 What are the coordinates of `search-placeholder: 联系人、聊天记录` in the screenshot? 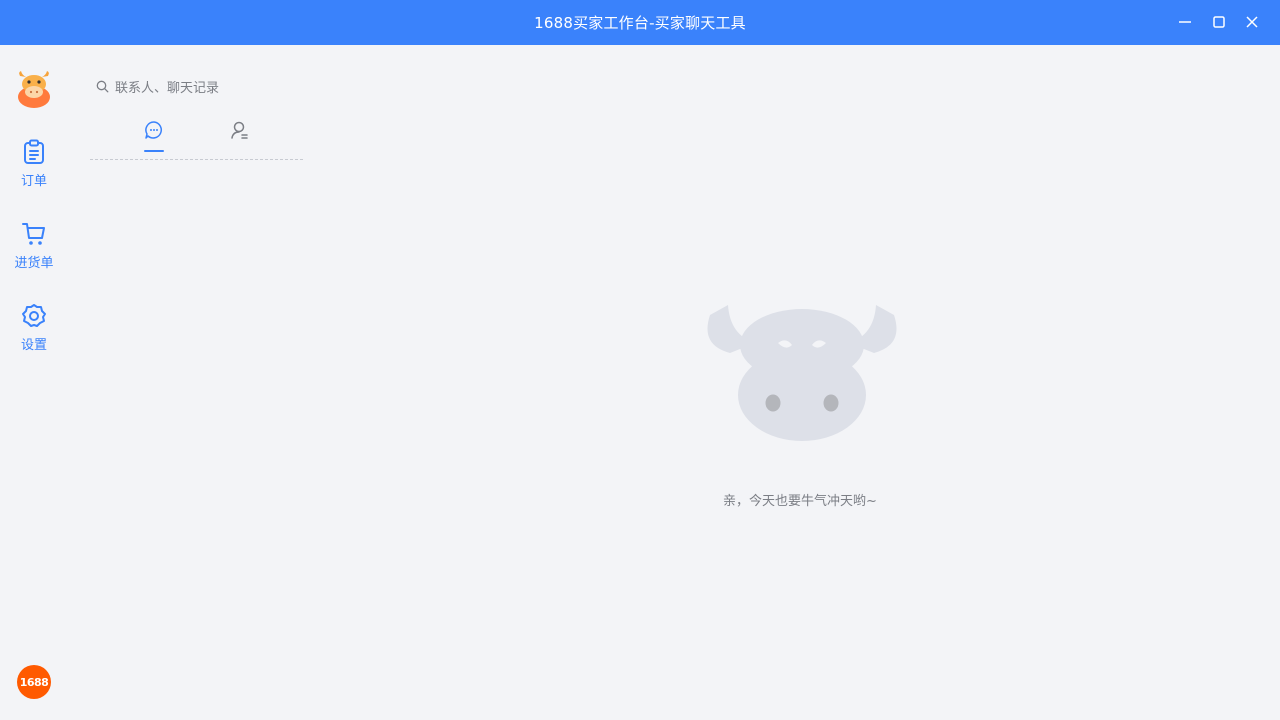 It's located at (167, 88).